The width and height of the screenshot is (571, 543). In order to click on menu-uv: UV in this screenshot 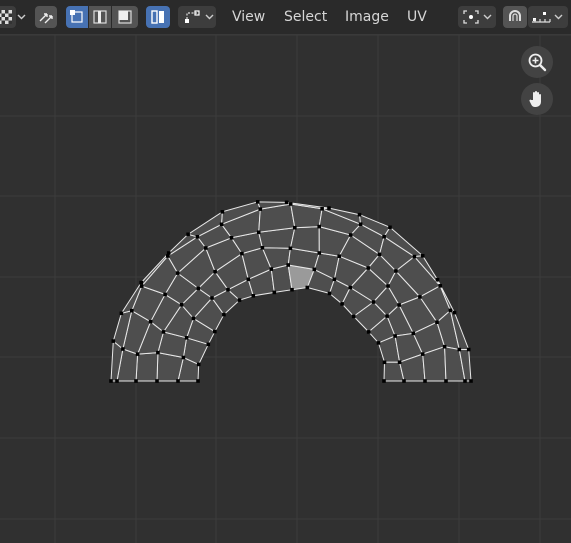, I will do `click(417, 17)`.